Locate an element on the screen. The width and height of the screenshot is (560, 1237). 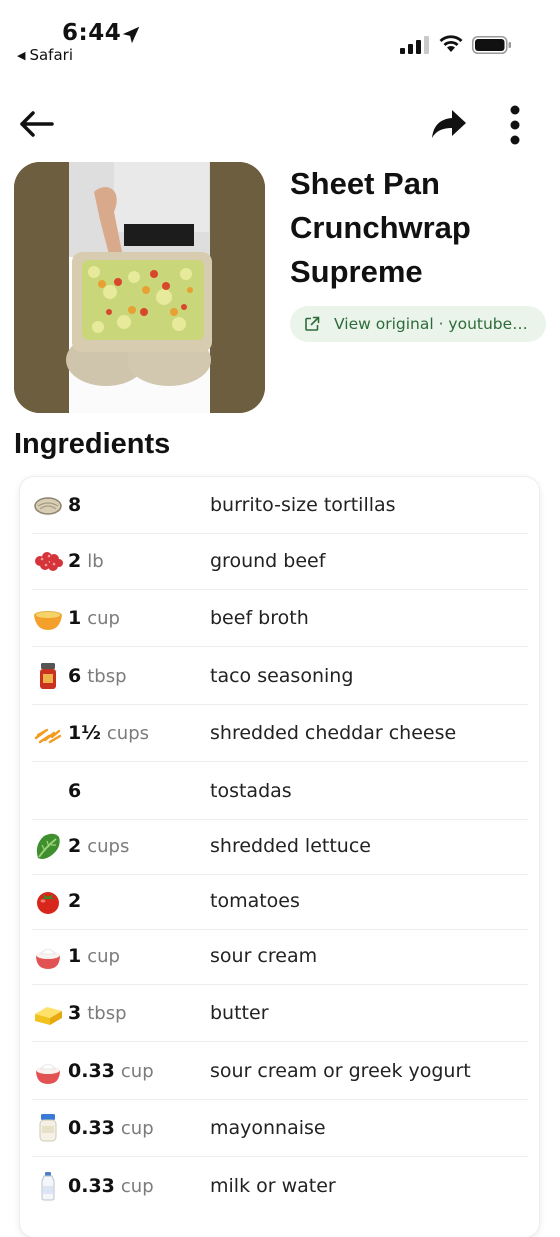
ingredient-row: 0.33 cup sour cream or greek yogurt is located at coordinates (280, 1071).